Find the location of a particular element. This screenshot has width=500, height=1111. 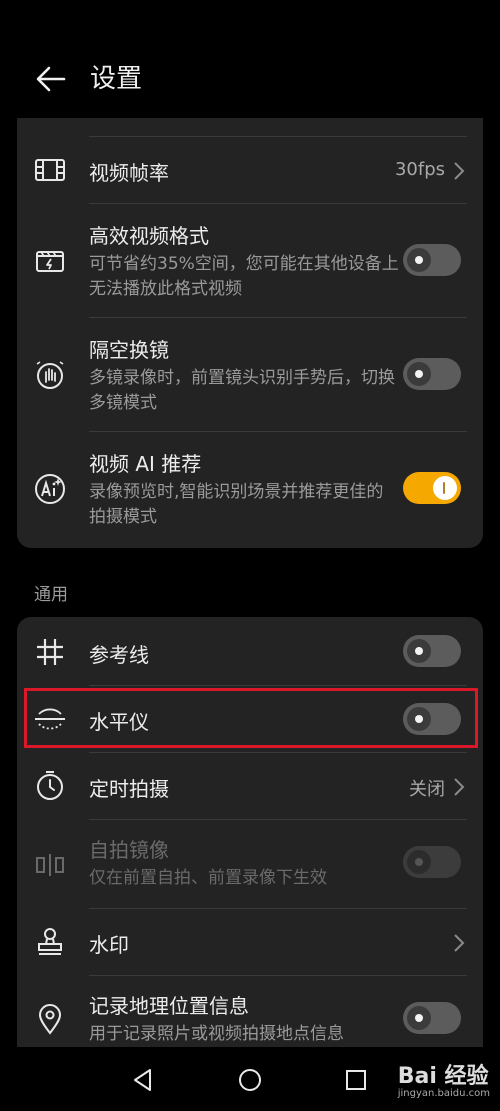

location-description: 用于记录照片或视频拍摄地点信息 is located at coordinates (216, 1034).